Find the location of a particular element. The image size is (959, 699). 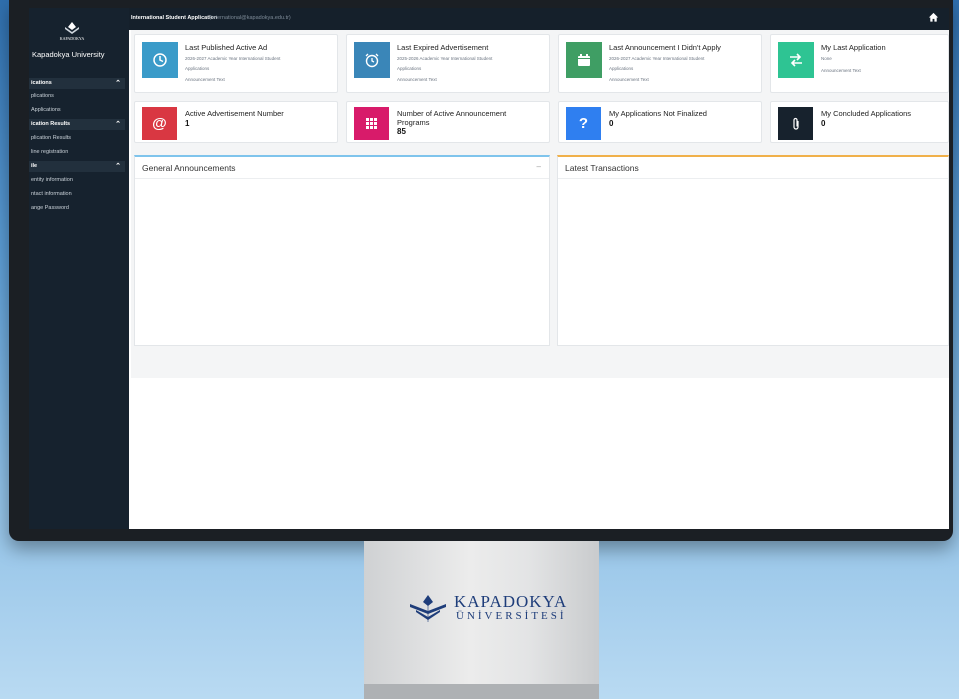

brand-line1: KAPADOKYA is located at coordinates (511, 601).